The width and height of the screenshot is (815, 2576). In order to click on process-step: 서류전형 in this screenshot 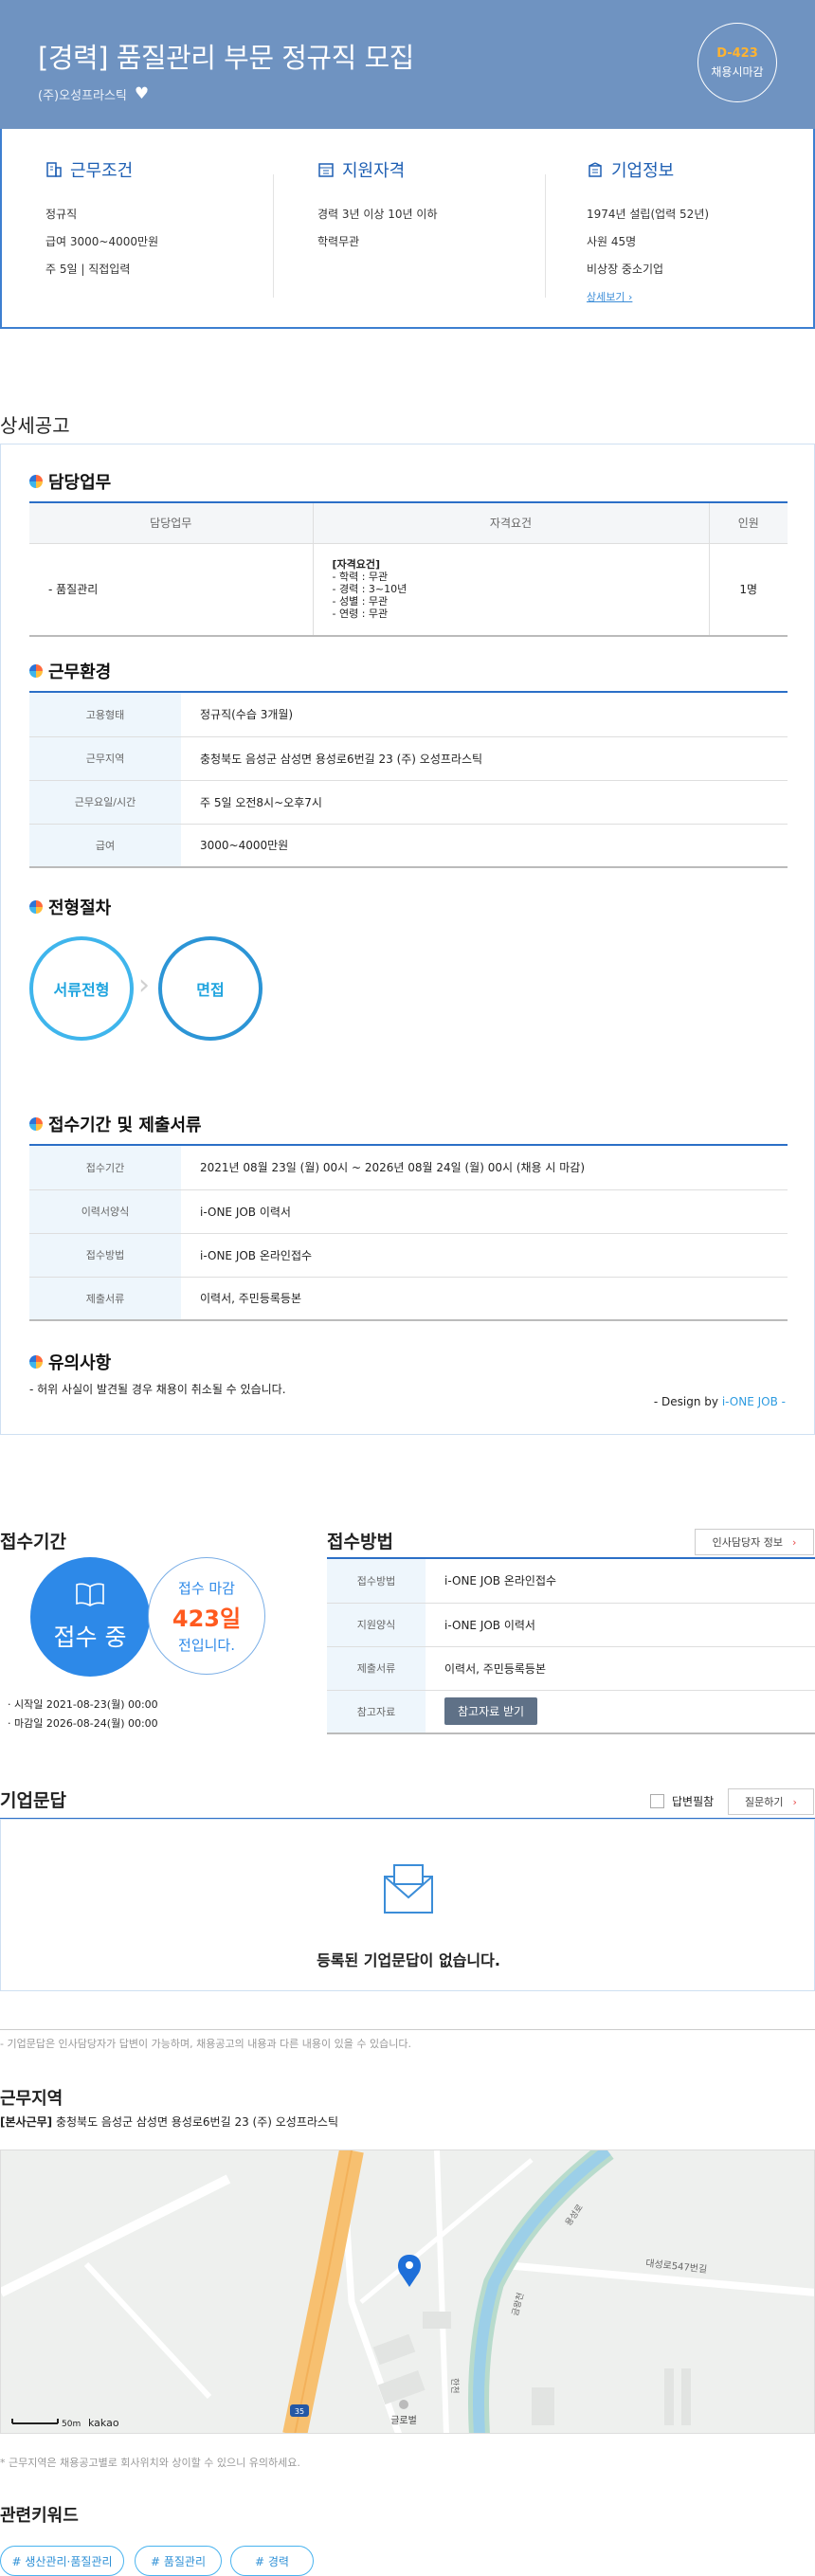, I will do `click(81, 988)`.